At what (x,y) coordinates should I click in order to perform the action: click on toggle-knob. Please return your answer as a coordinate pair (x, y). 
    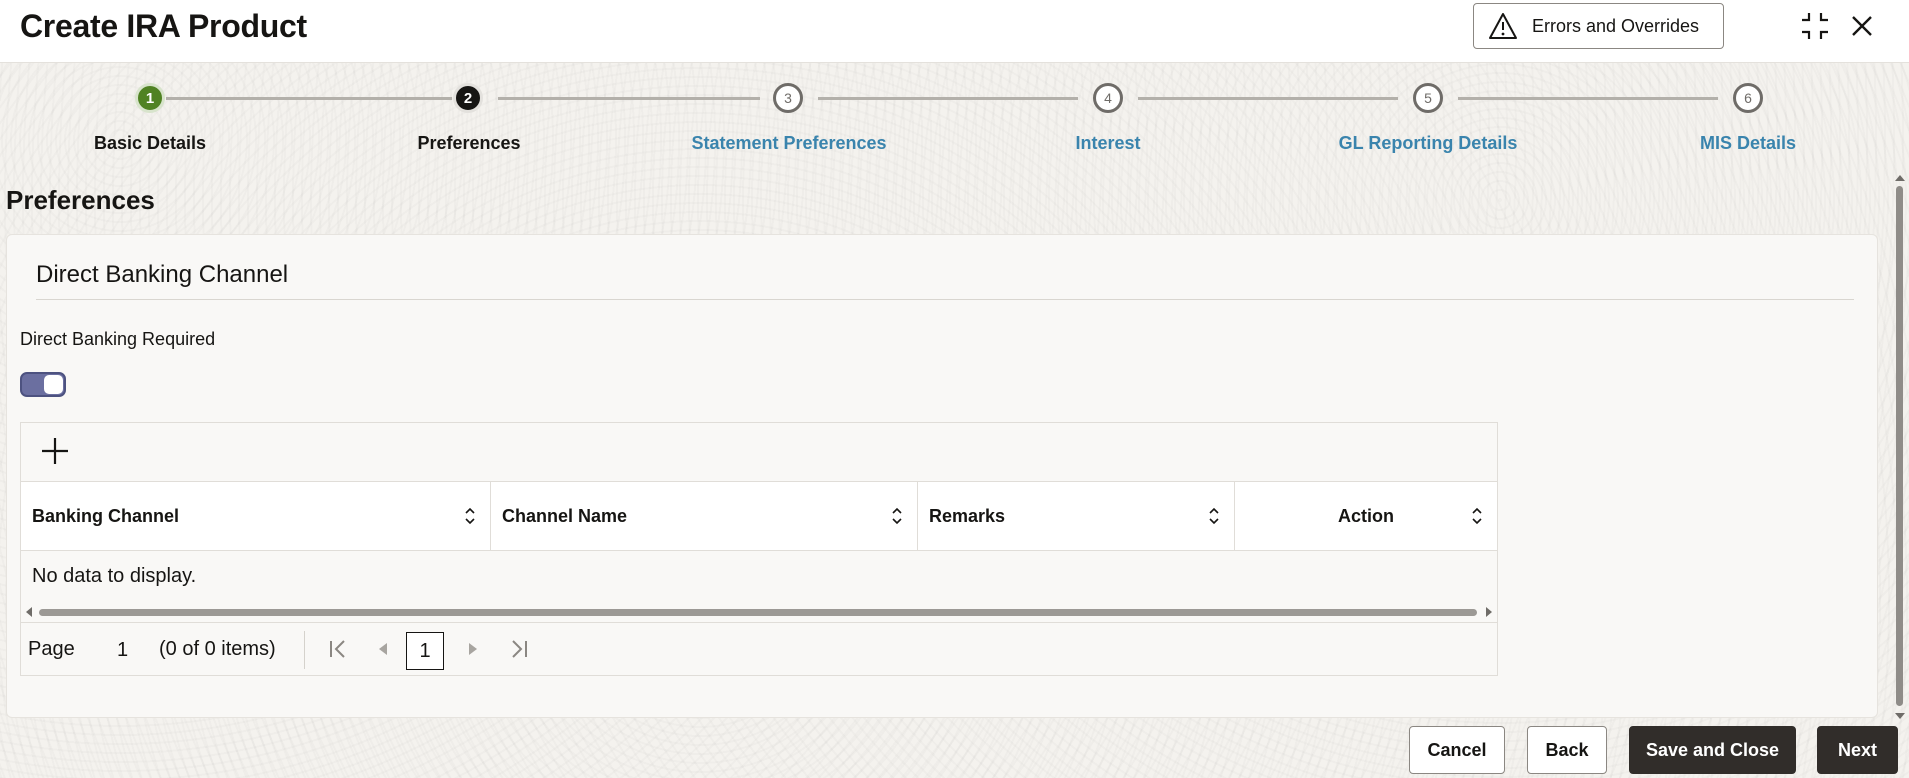
    Looking at the image, I should click on (53, 384).